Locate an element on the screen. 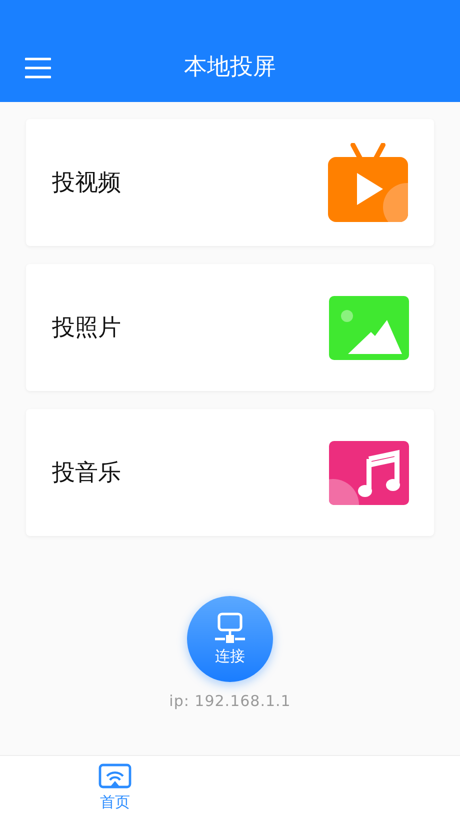 The width and height of the screenshot is (460, 818). menu-icon is located at coordinates (38, 68).